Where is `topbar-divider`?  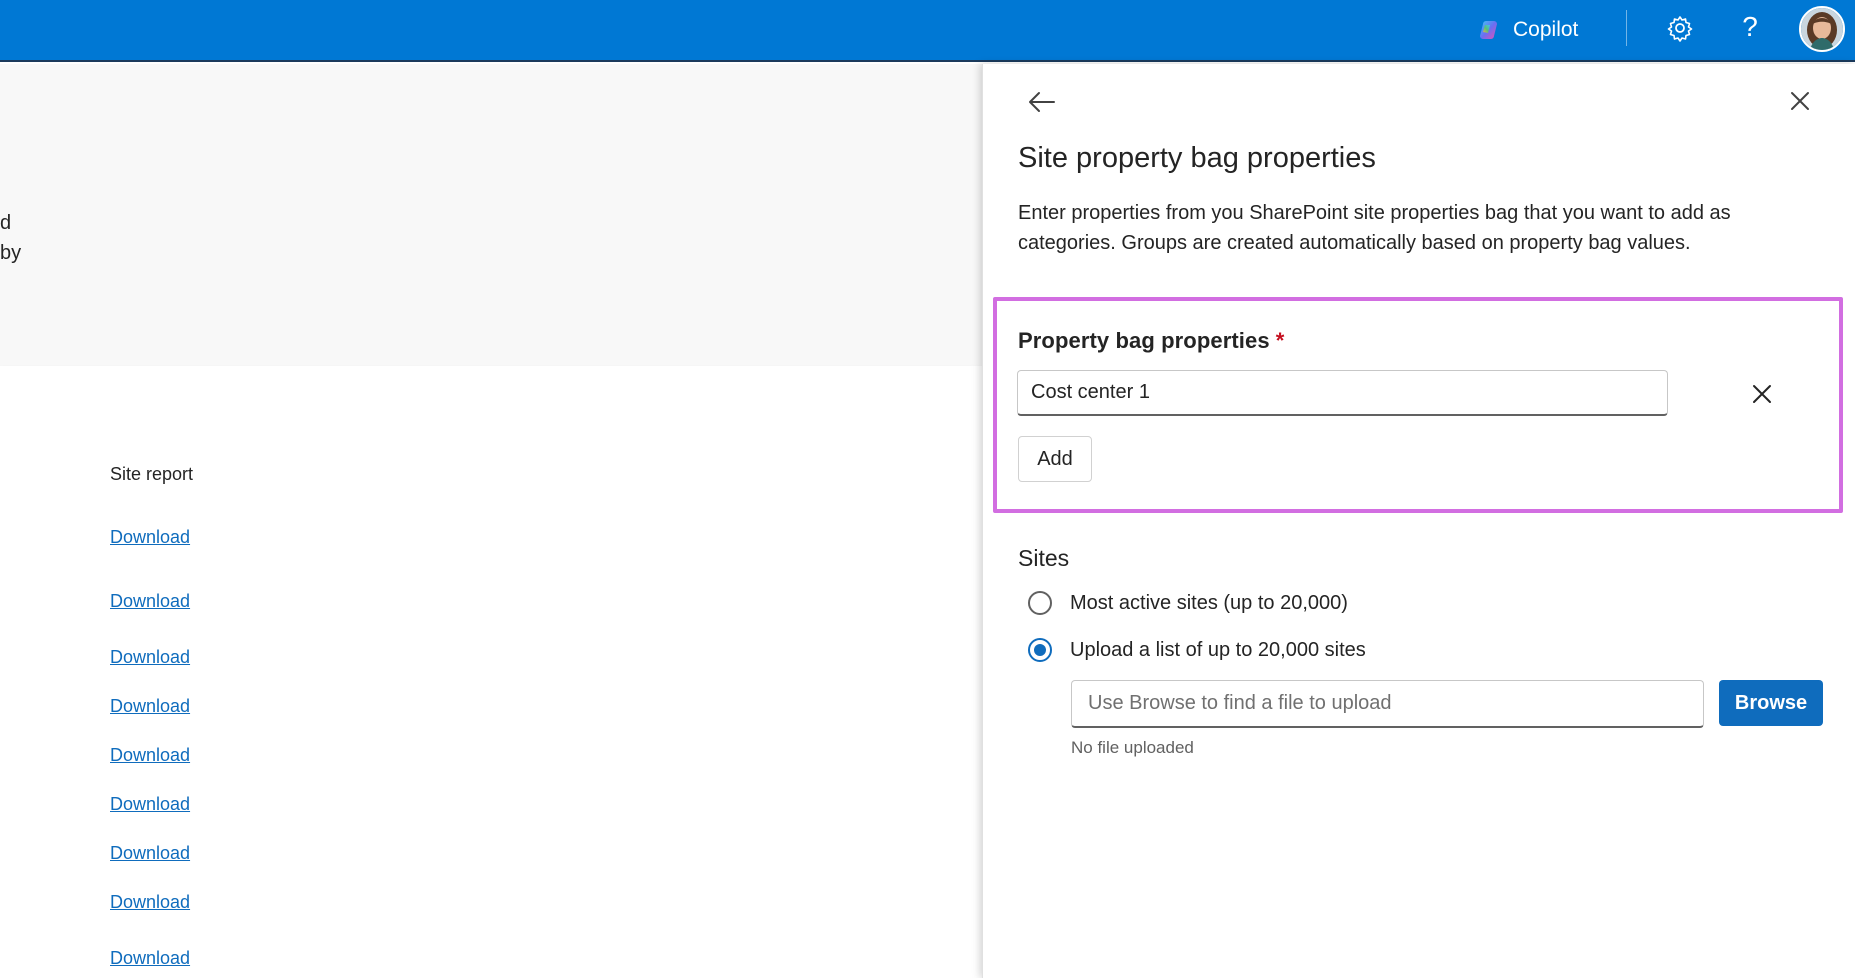 topbar-divider is located at coordinates (1626, 28).